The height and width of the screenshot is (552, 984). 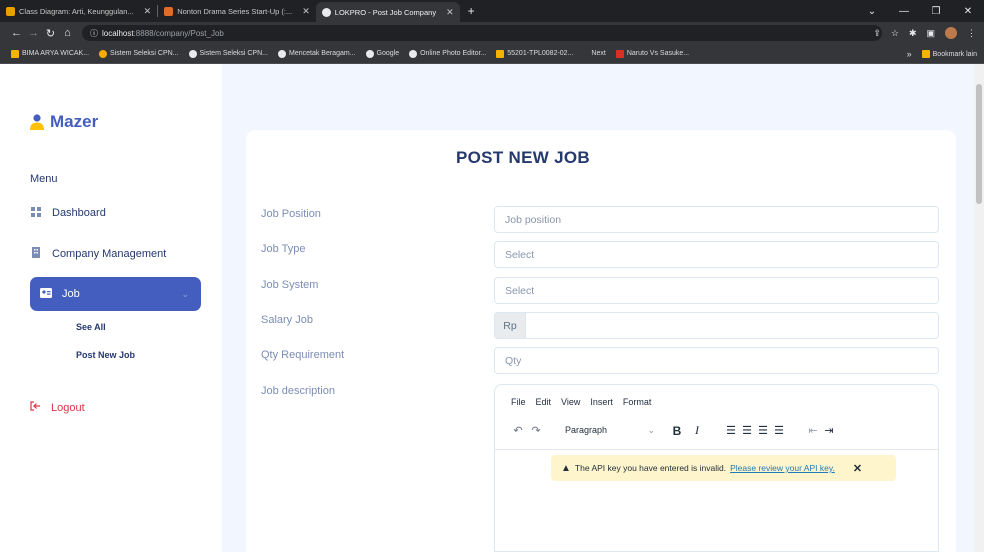 What do you see at coordinates (544, 402) in the screenshot?
I see `menu-edit: Edit` at bounding box center [544, 402].